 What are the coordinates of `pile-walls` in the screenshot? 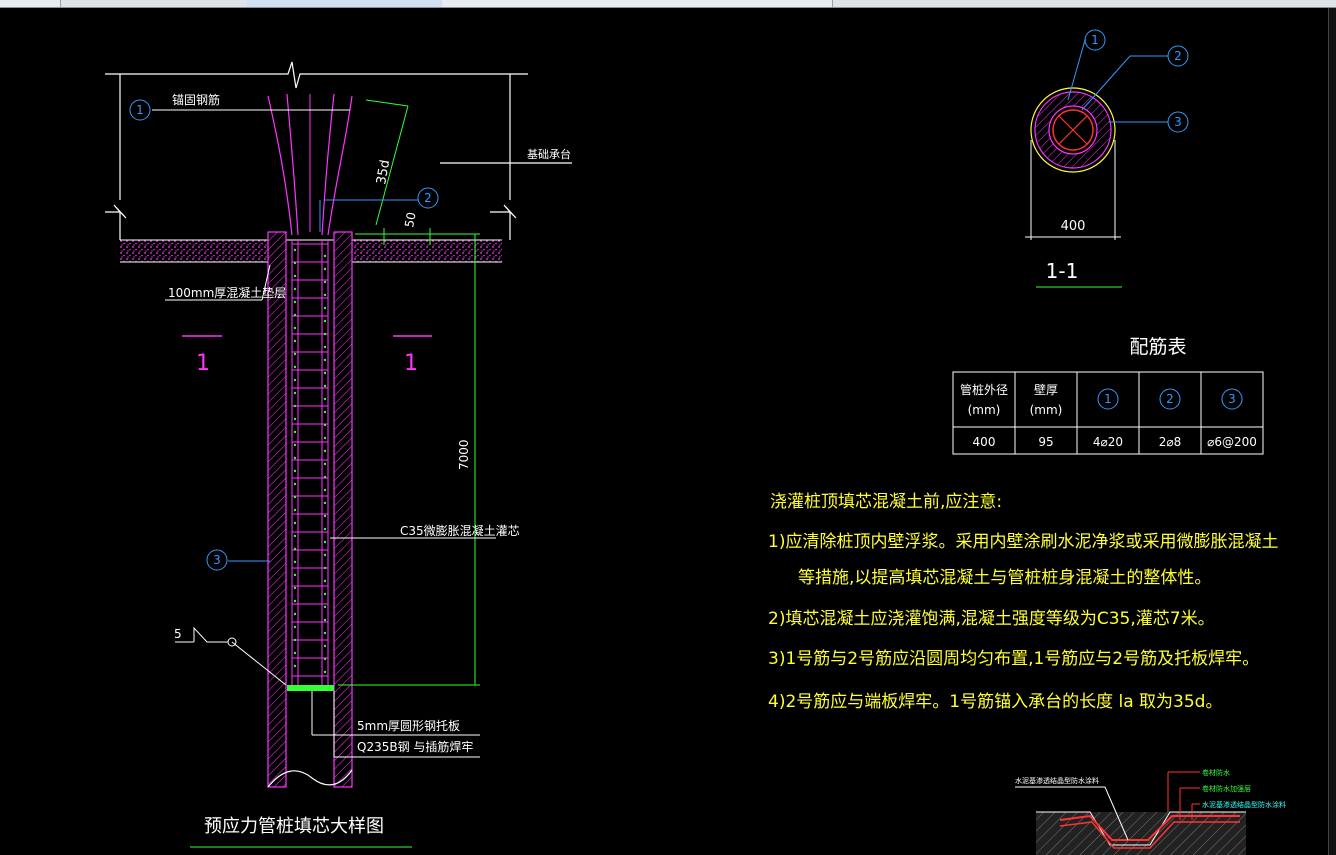 It's located at (310, 509).